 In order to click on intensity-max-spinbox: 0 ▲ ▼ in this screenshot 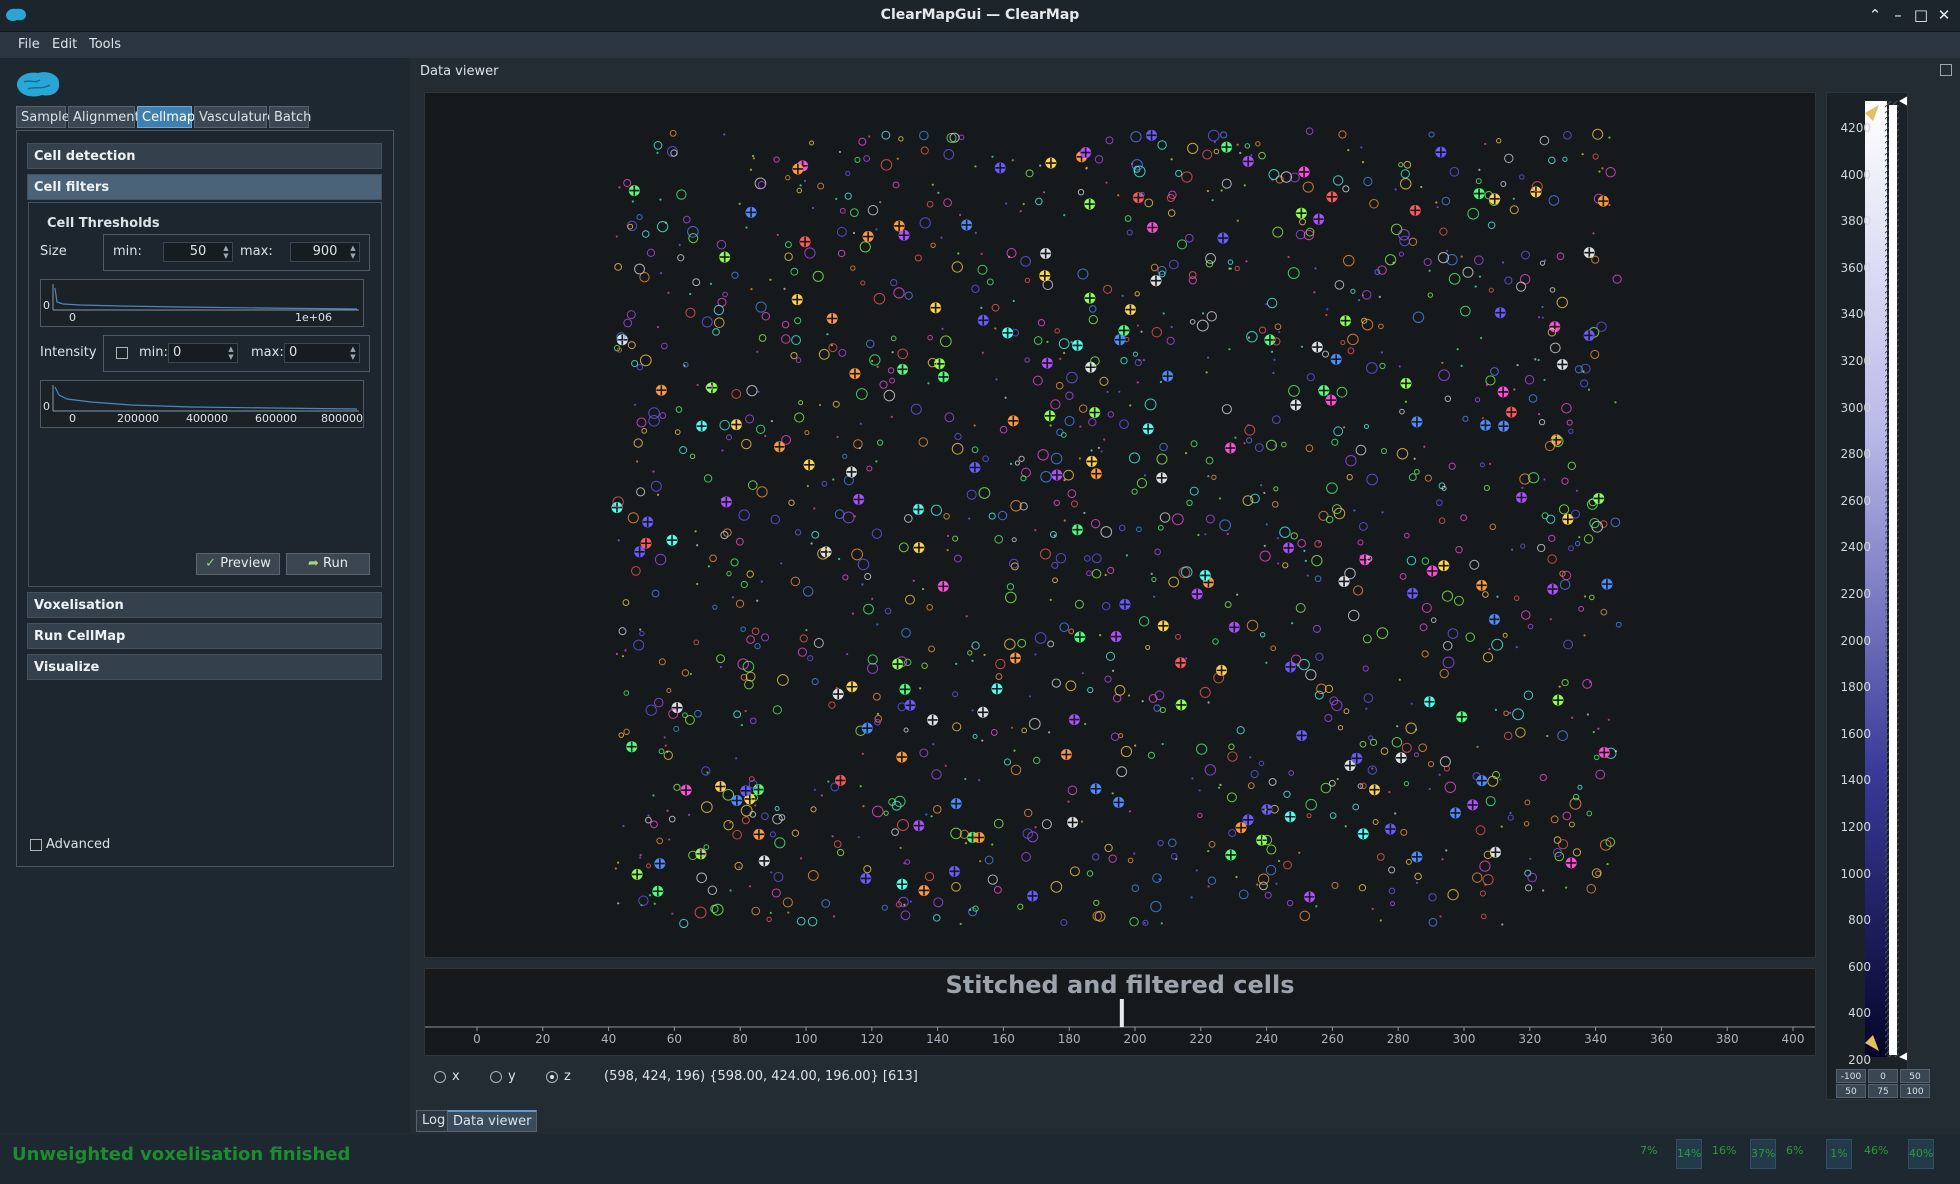, I will do `click(322, 353)`.